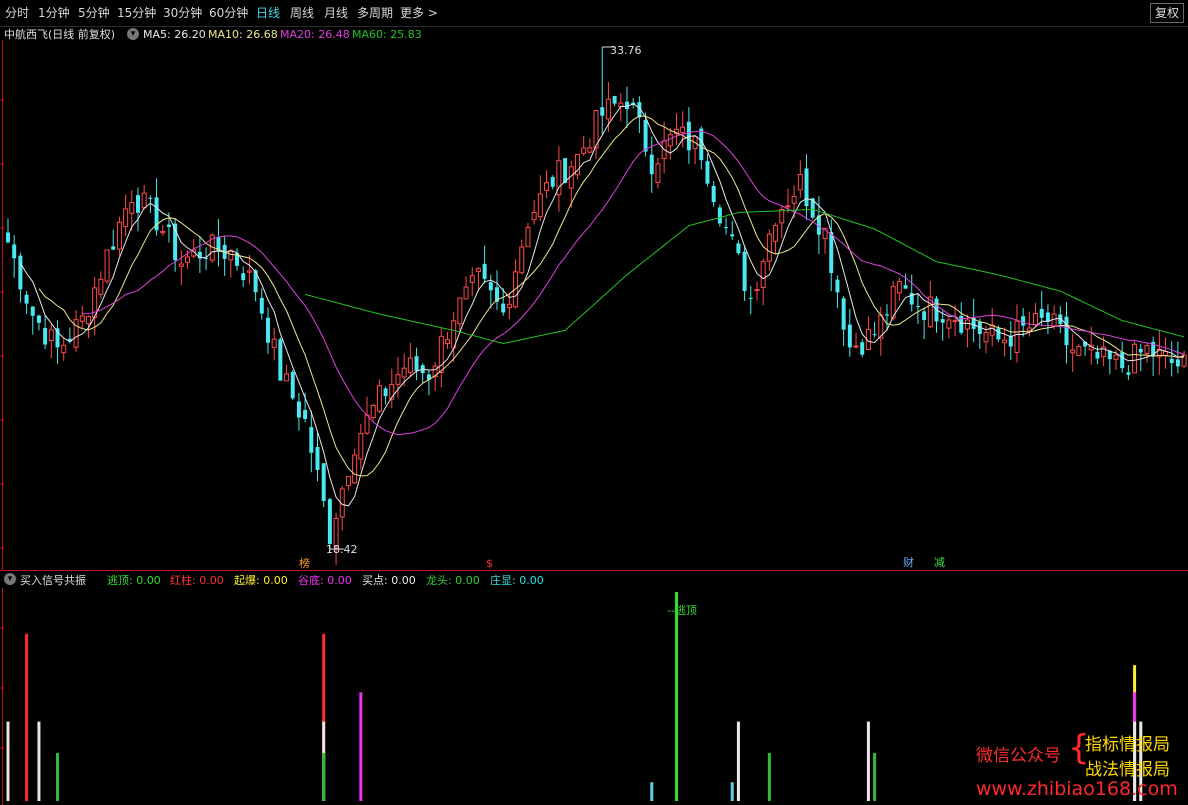  Describe the element at coordinates (54, 13) in the screenshot. I see `tab-1min: 1分钟` at that location.